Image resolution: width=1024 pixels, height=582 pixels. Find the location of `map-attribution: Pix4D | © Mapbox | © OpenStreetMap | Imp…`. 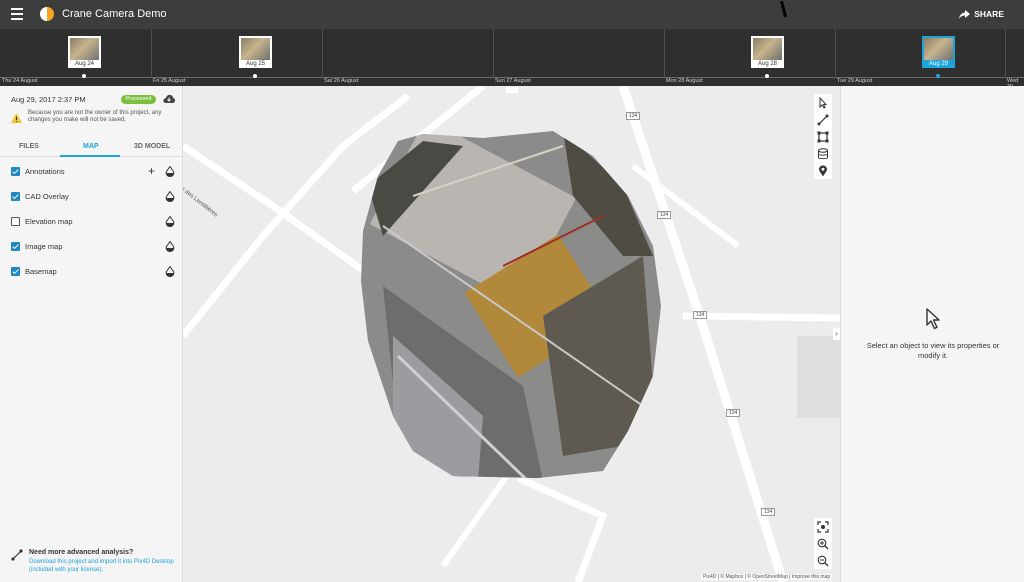

map-attribution: Pix4D | © Mapbox | © OpenStreetMap | Imp… is located at coordinates (767, 577).